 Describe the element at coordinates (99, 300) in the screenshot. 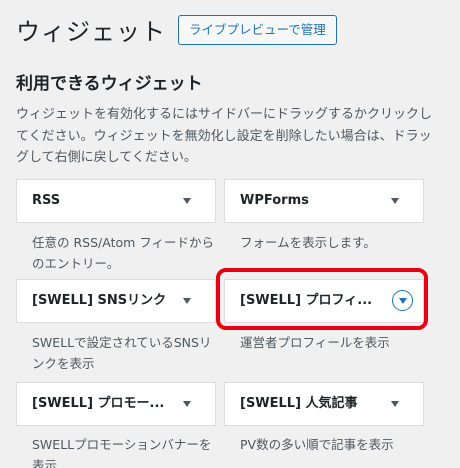

I see `widget-title: [SWELL] SNSリンク` at that location.